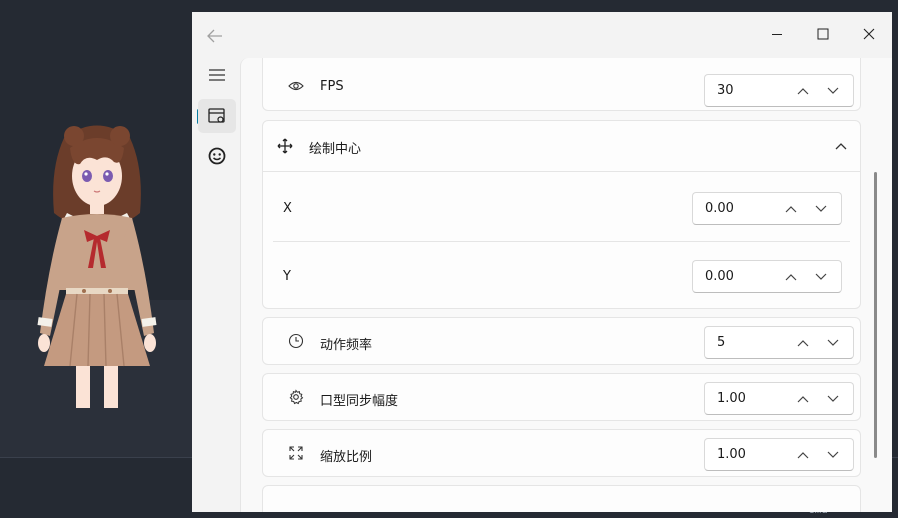 The image size is (898, 518). I want to click on scale-card: 缩放比例 1.00, so click(561, 453).